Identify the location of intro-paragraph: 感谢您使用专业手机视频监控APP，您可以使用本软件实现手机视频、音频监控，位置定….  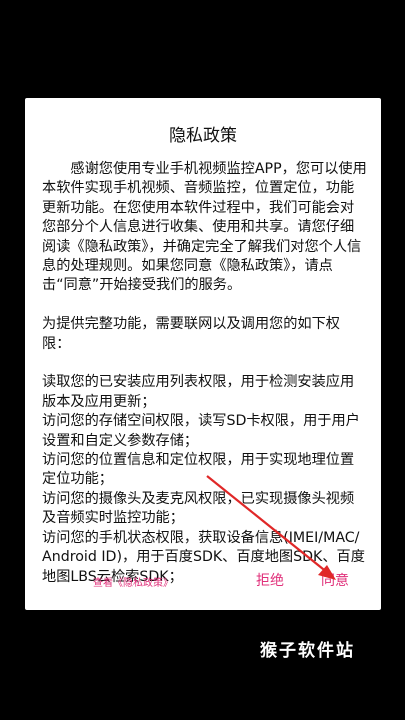
(204, 227).